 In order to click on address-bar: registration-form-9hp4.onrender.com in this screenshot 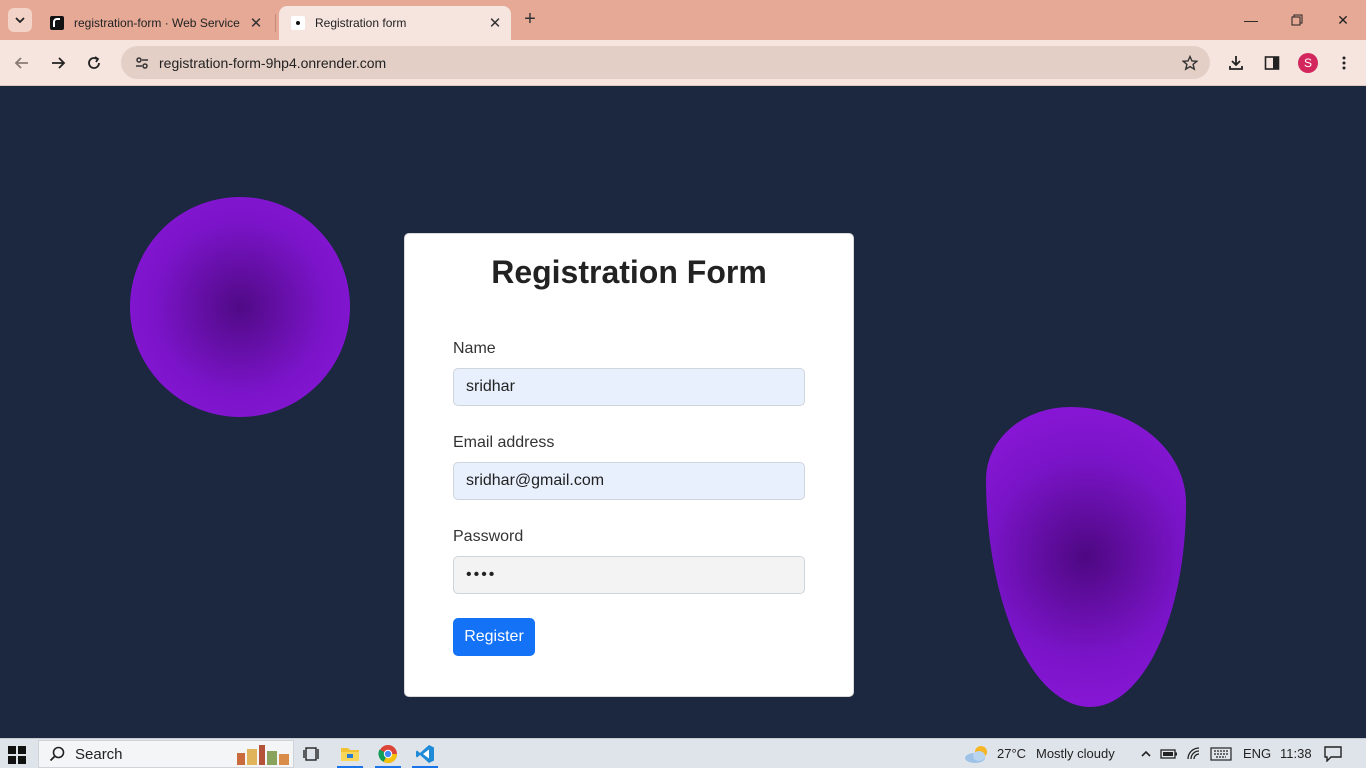, I will do `click(665, 62)`.